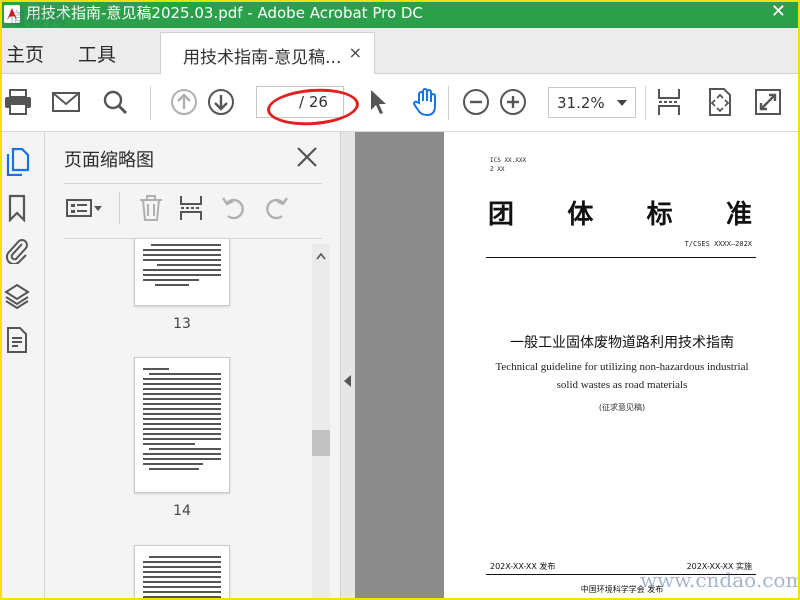 The height and width of the screenshot is (600, 800). I want to click on bookmark-icon, so click(17, 208).